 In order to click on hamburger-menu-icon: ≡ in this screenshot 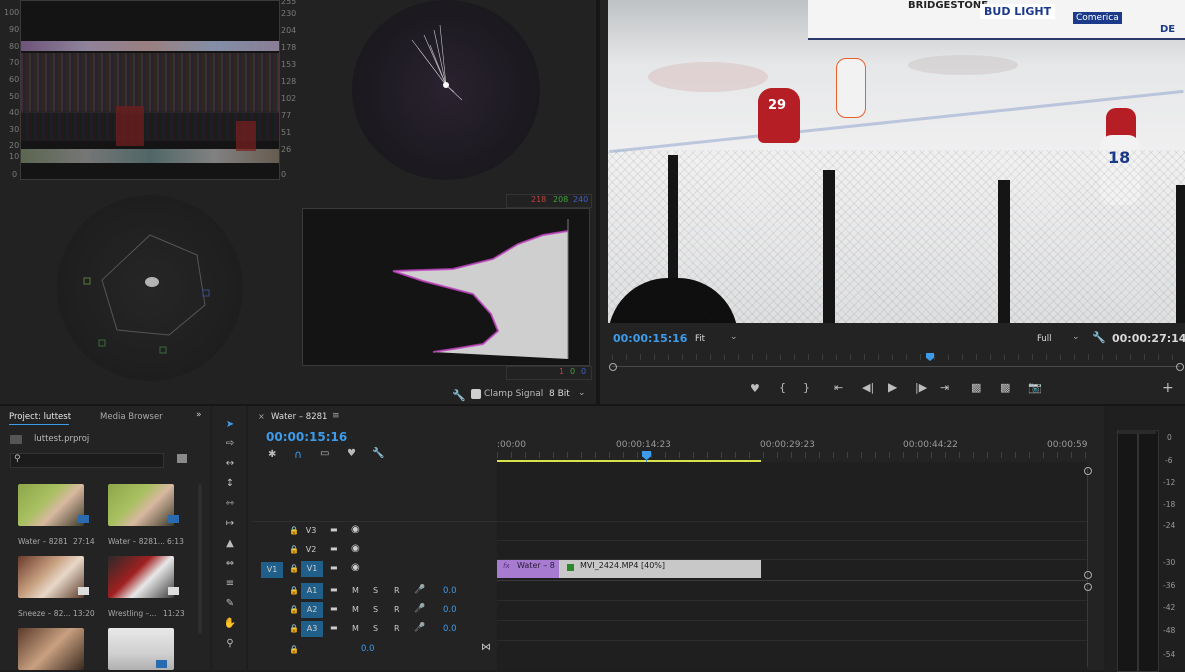, I will do `click(336, 416)`.